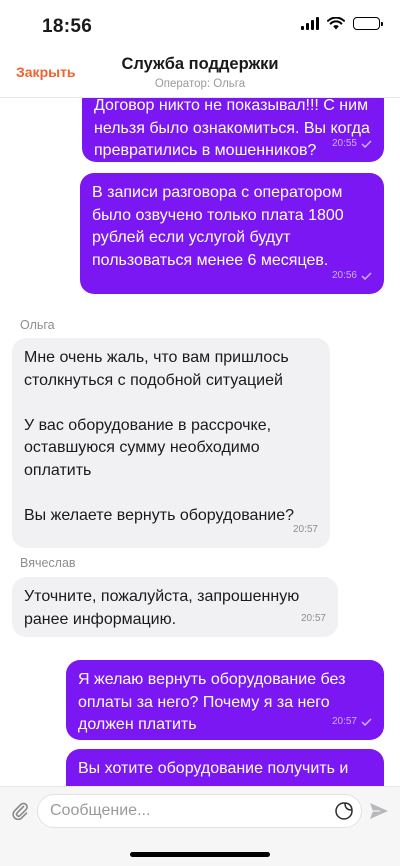 This screenshot has height=866, width=400. Describe the element at coordinates (200, 25) in the screenshot. I see `status-bar: 18:56` at that location.